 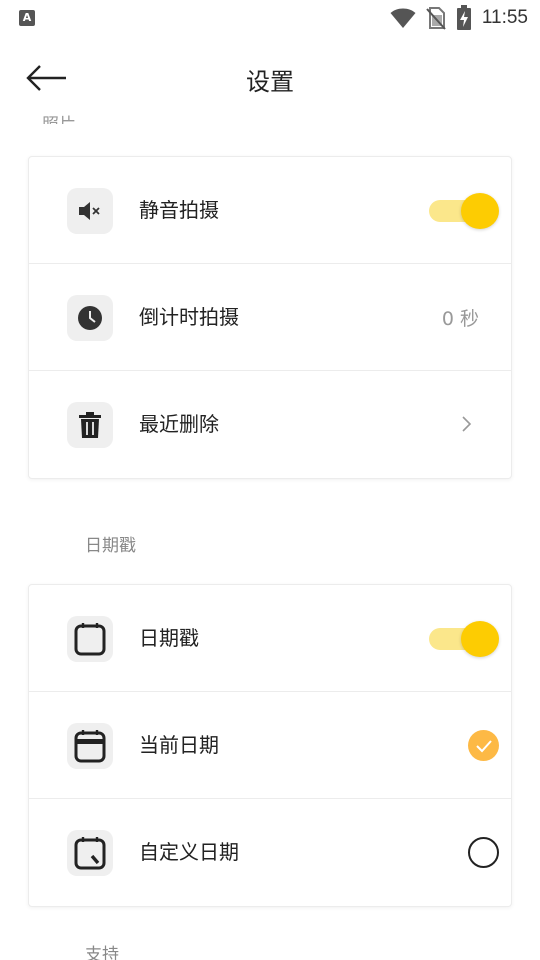 I want to click on clock-icon, so click(x=90, y=318).